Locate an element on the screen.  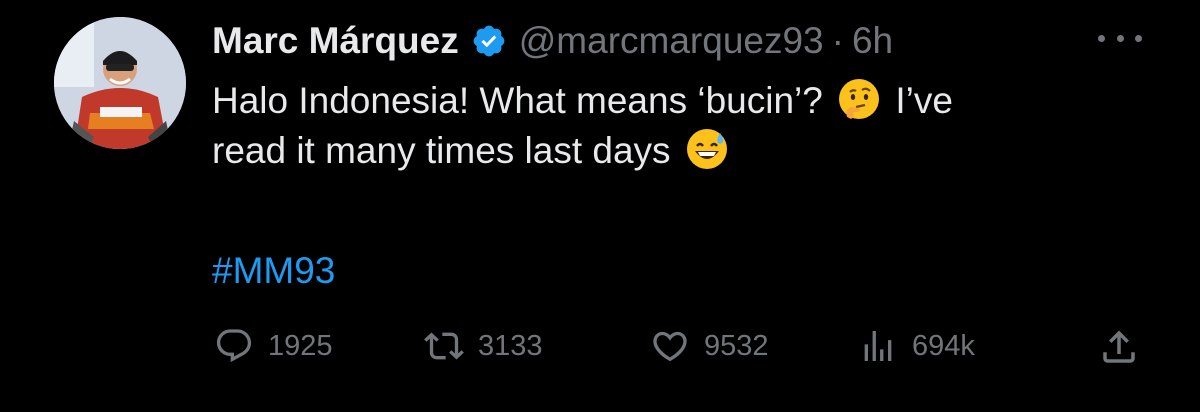
grinning-sweat-emoji is located at coordinates (707, 149).